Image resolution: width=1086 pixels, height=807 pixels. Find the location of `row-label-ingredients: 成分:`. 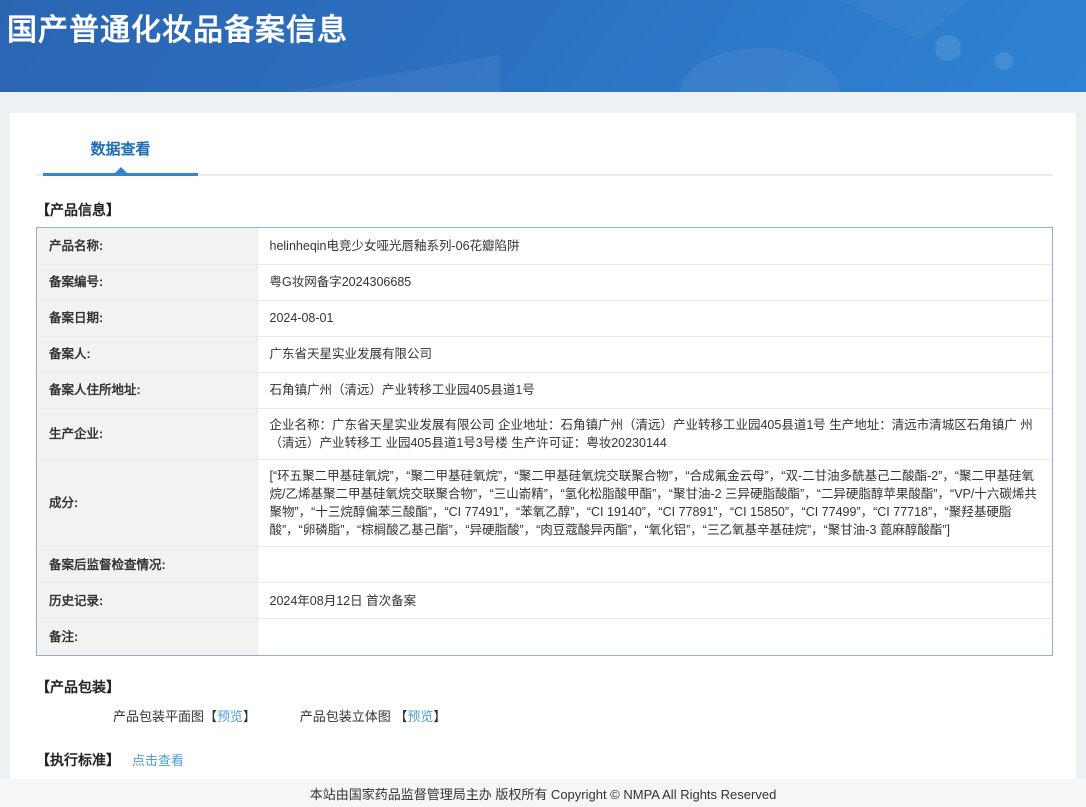

row-label-ingredients: 成分: is located at coordinates (147, 502).